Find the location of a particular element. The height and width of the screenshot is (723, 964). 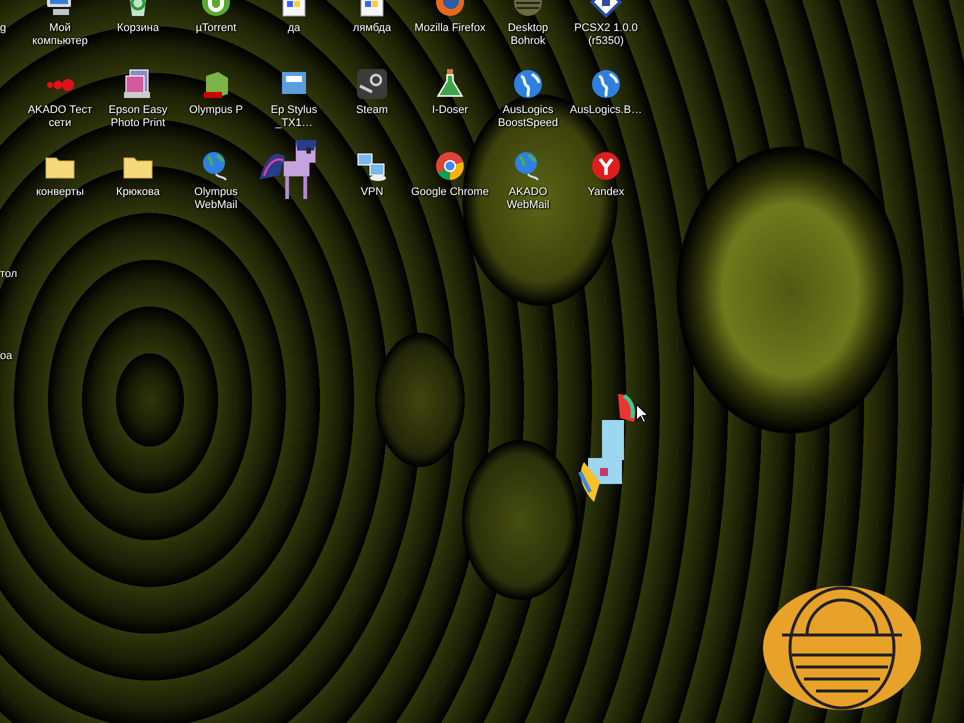

desktop-shortcut: VPN is located at coordinates (372, 174).